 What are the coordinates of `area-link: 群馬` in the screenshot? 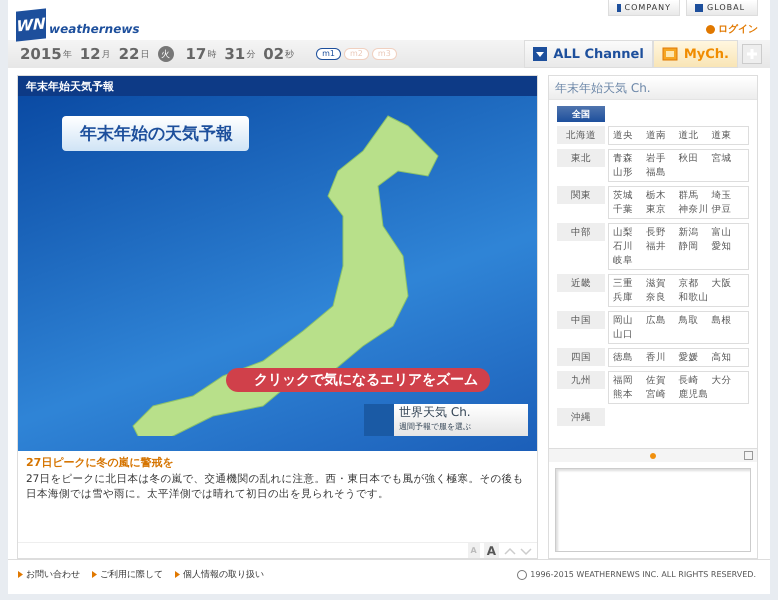 It's located at (695, 195).